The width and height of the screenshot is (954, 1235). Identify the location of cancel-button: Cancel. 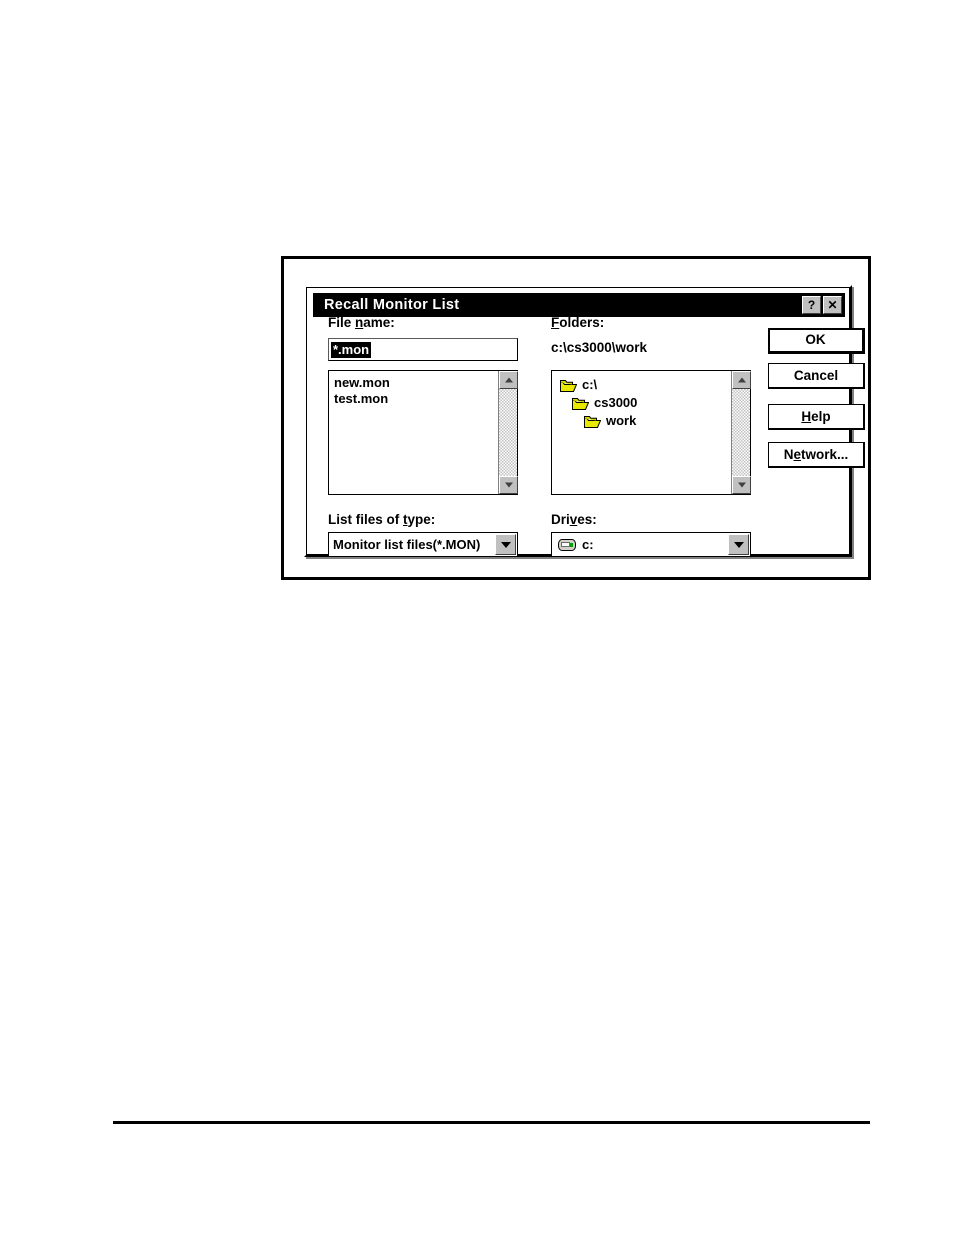
(816, 376).